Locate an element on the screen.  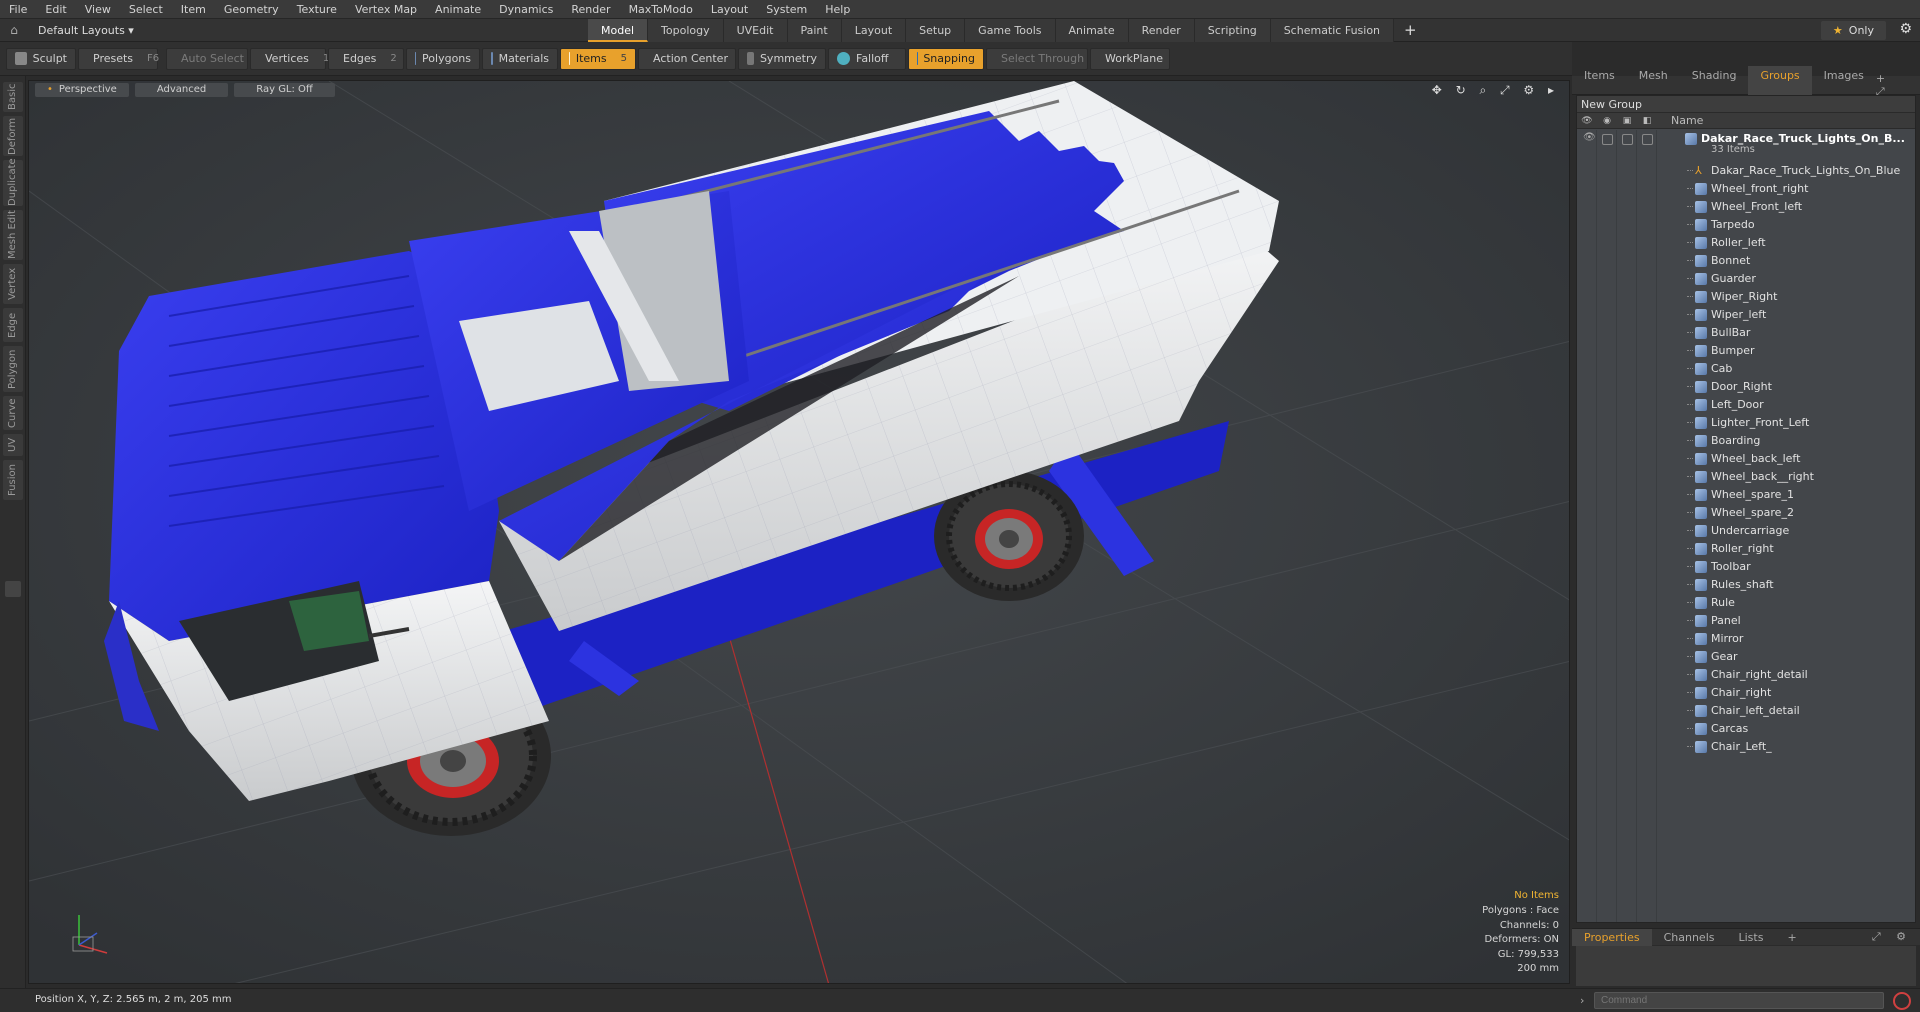
menu-texture: Texture is located at coordinates (317, 9).